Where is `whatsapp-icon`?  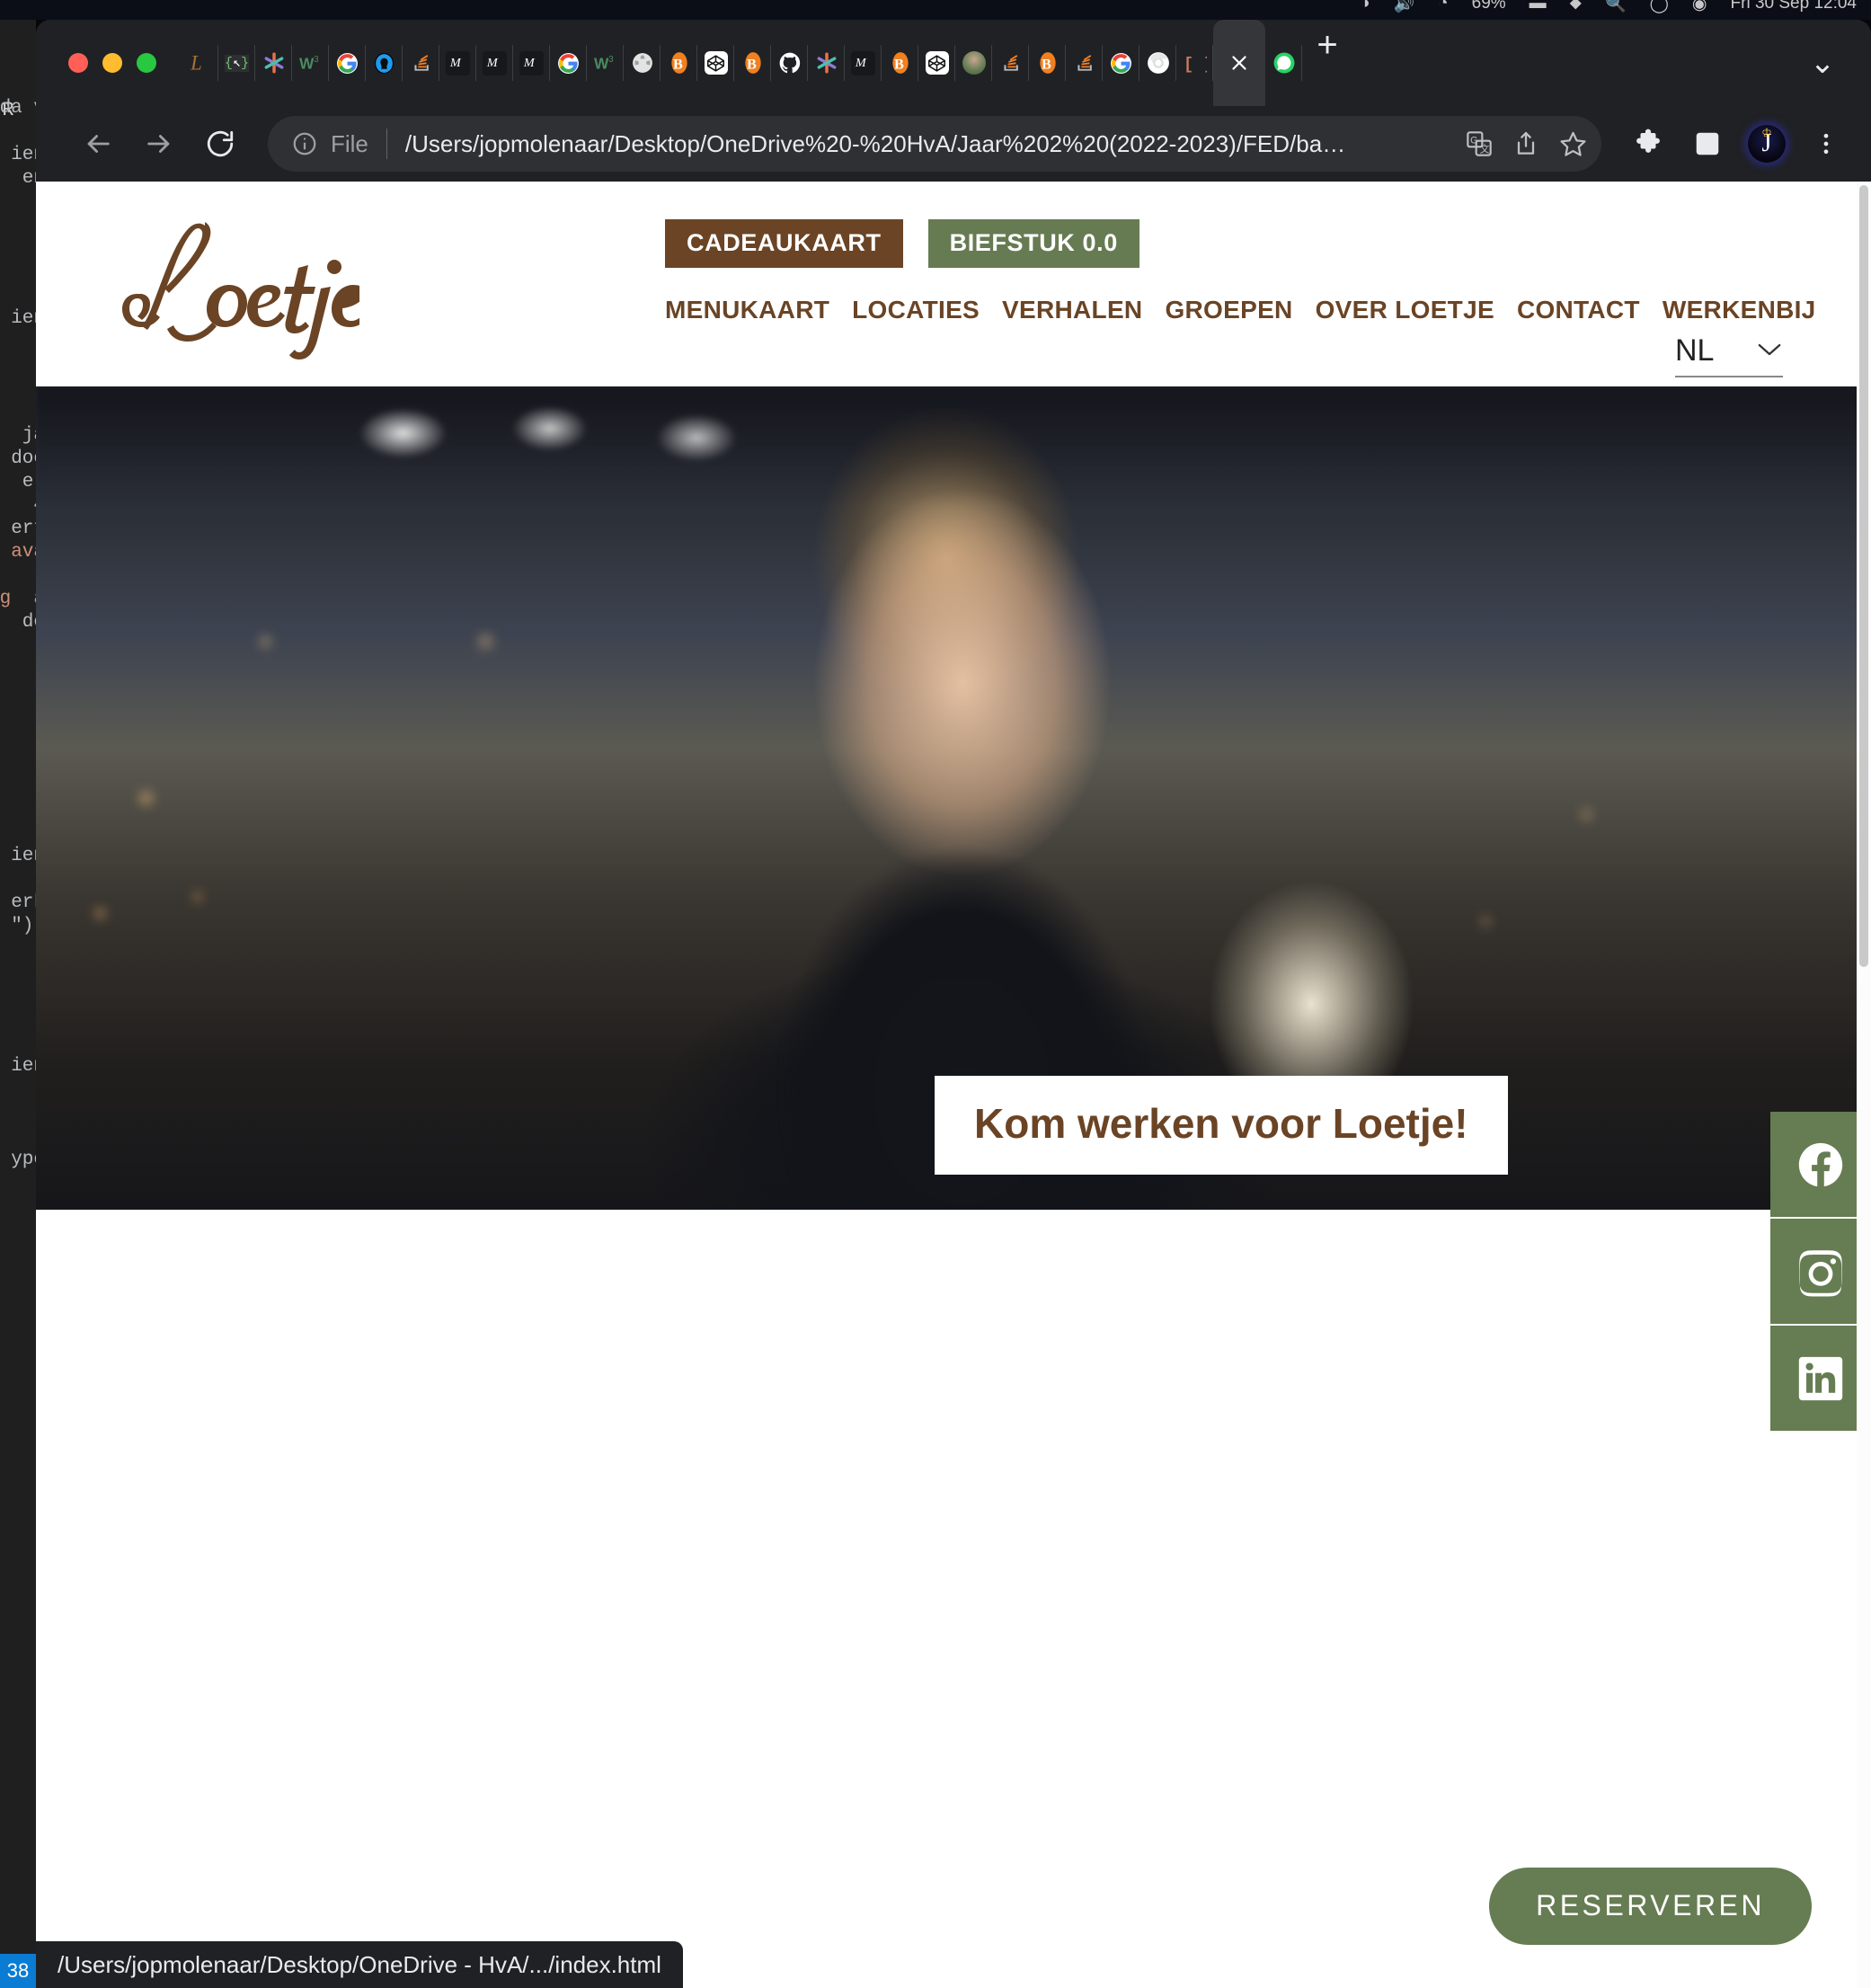
whatsapp-icon is located at coordinates (1284, 63).